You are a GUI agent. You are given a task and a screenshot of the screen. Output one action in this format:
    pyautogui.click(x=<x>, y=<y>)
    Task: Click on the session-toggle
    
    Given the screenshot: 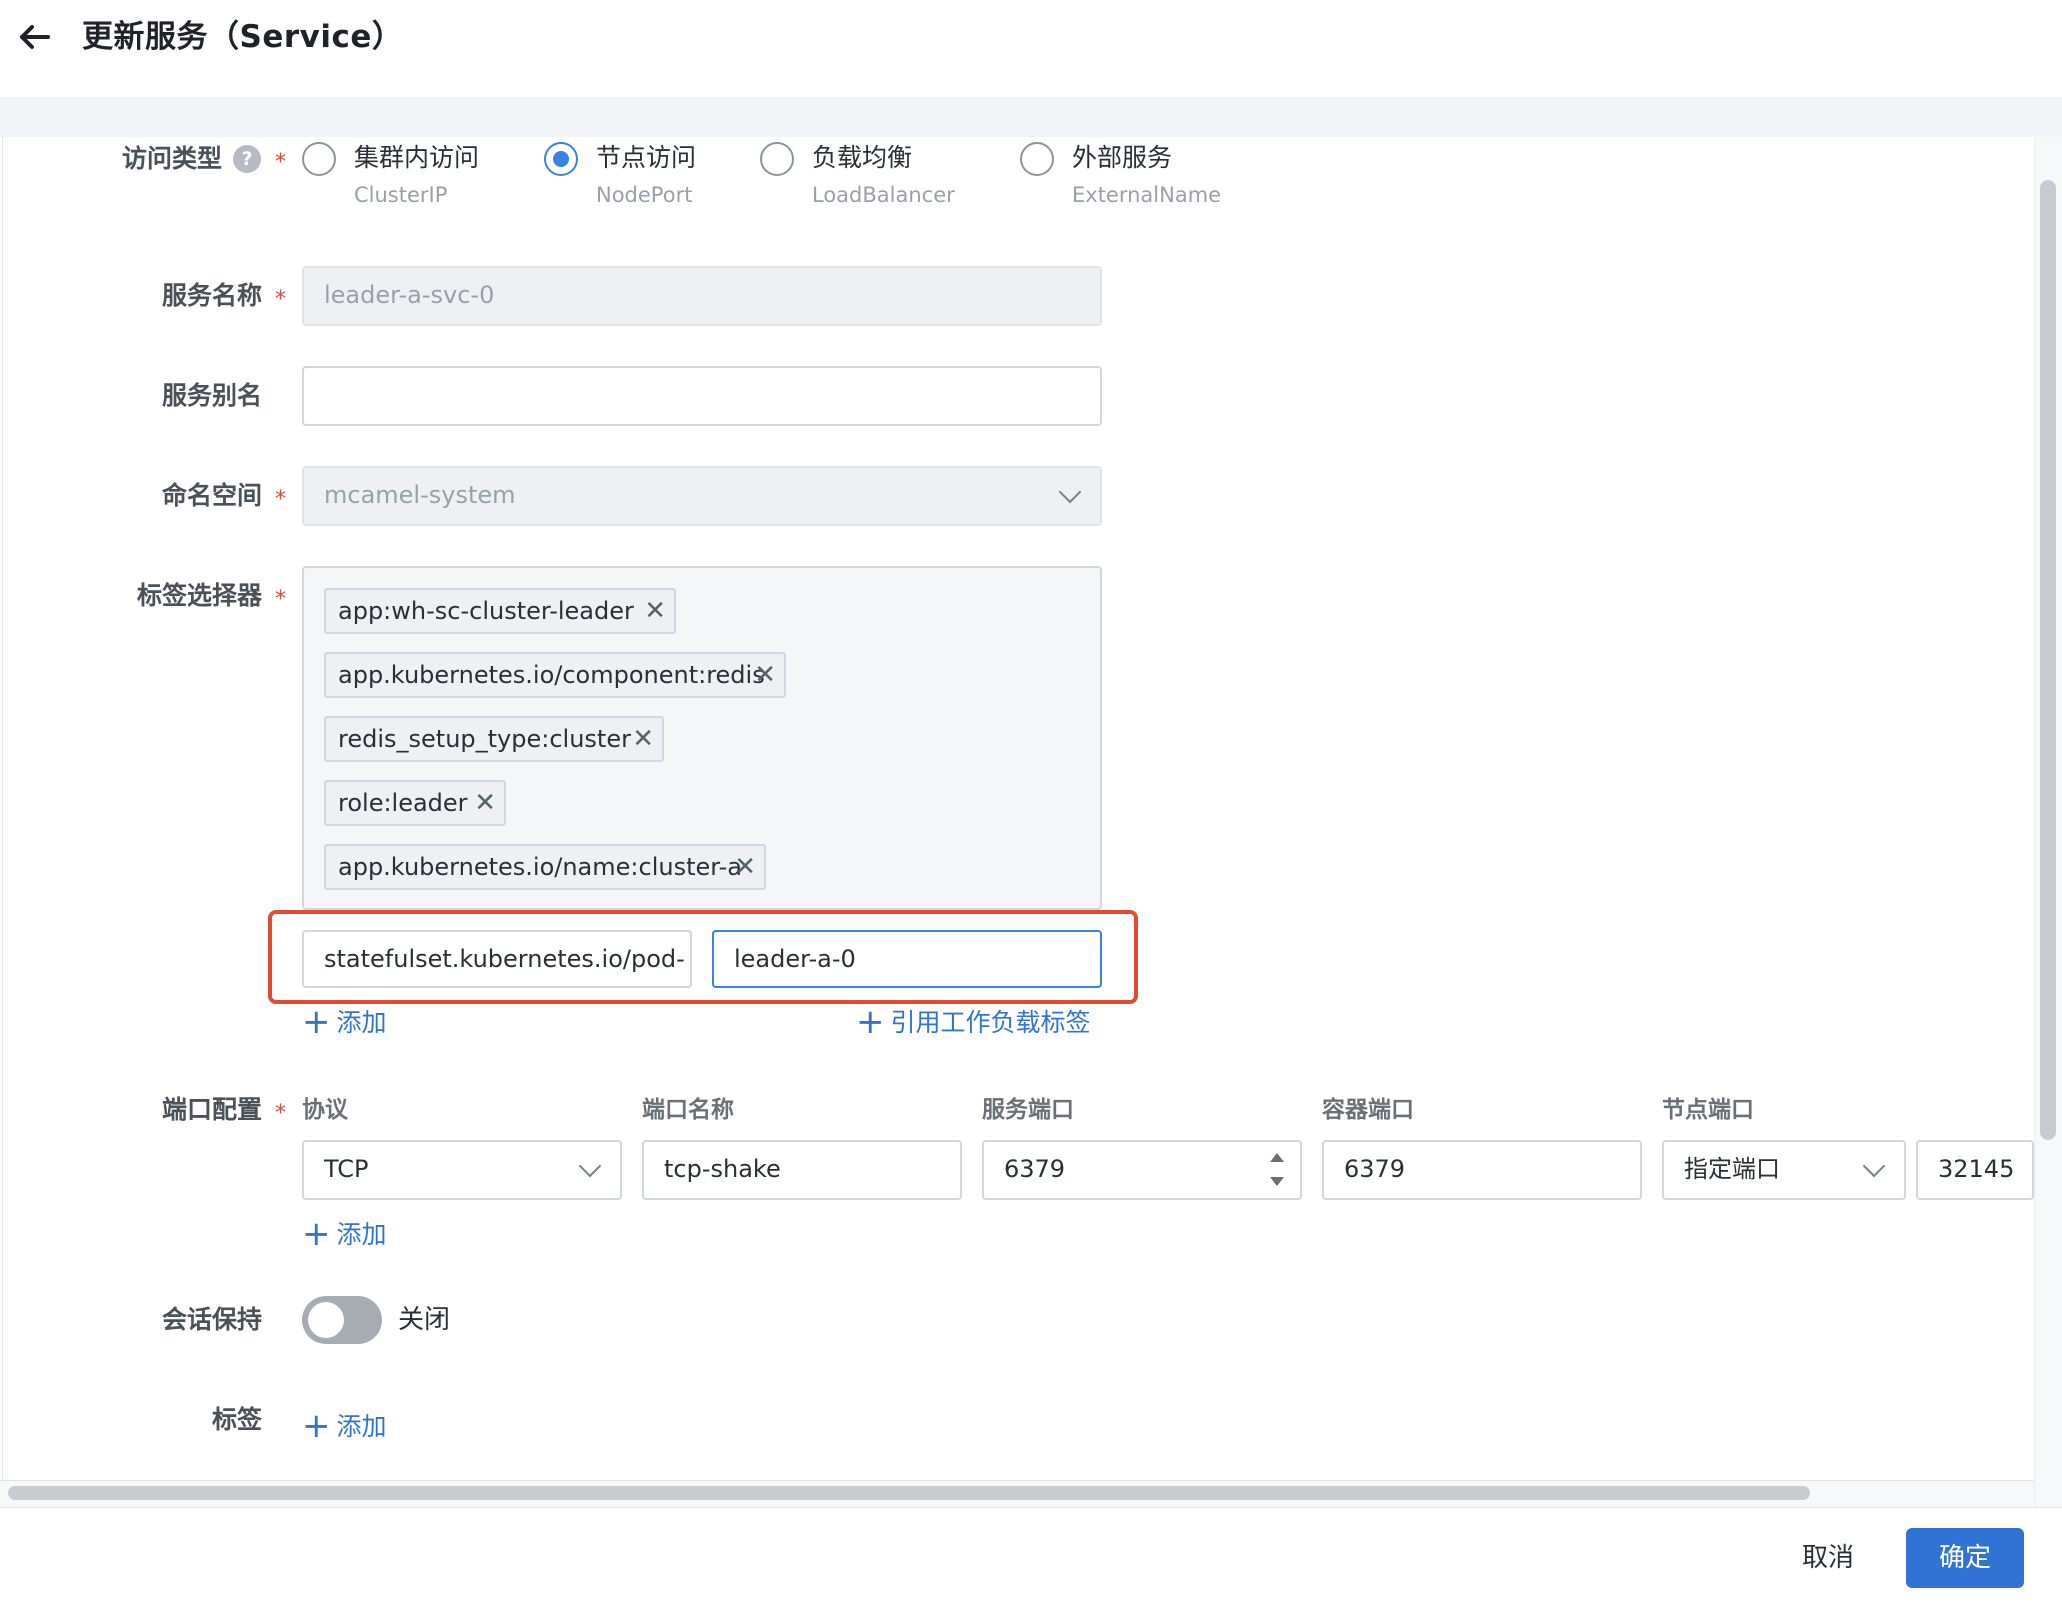 What is the action you would take?
    pyautogui.click(x=342, y=1320)
    